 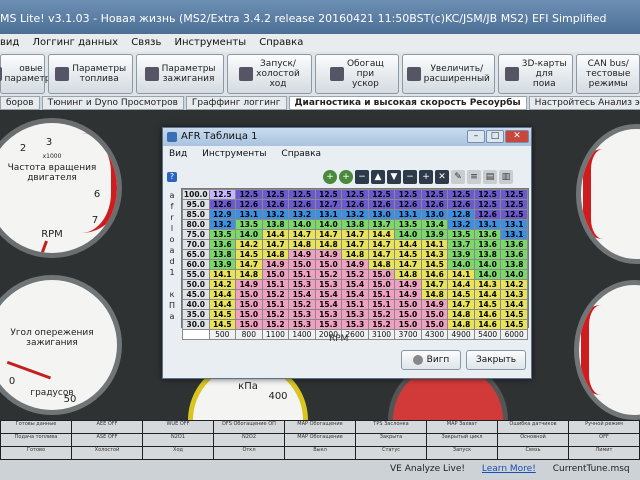 I want to click on learn-more-link: Learn More!, so click(x=509, y=469).